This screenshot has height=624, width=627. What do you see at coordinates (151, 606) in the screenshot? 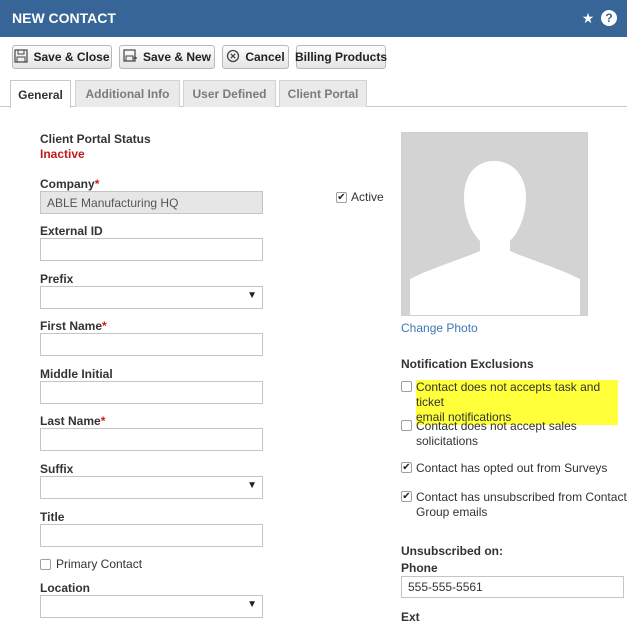
I see `location-select: ▼` at bounding box center [151, 606].